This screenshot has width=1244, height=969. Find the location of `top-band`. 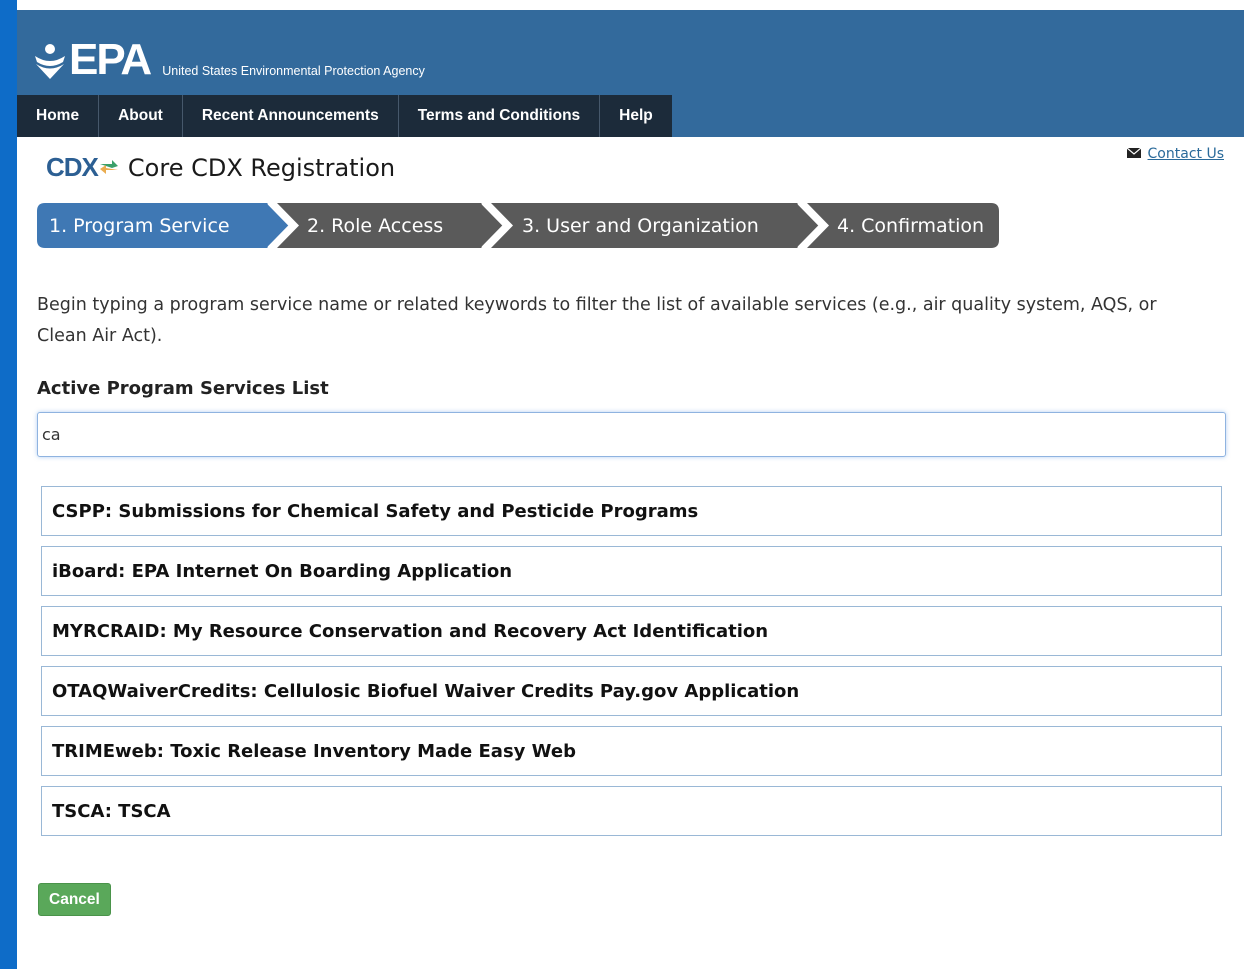

top-band is located at coordinates (630, 5).